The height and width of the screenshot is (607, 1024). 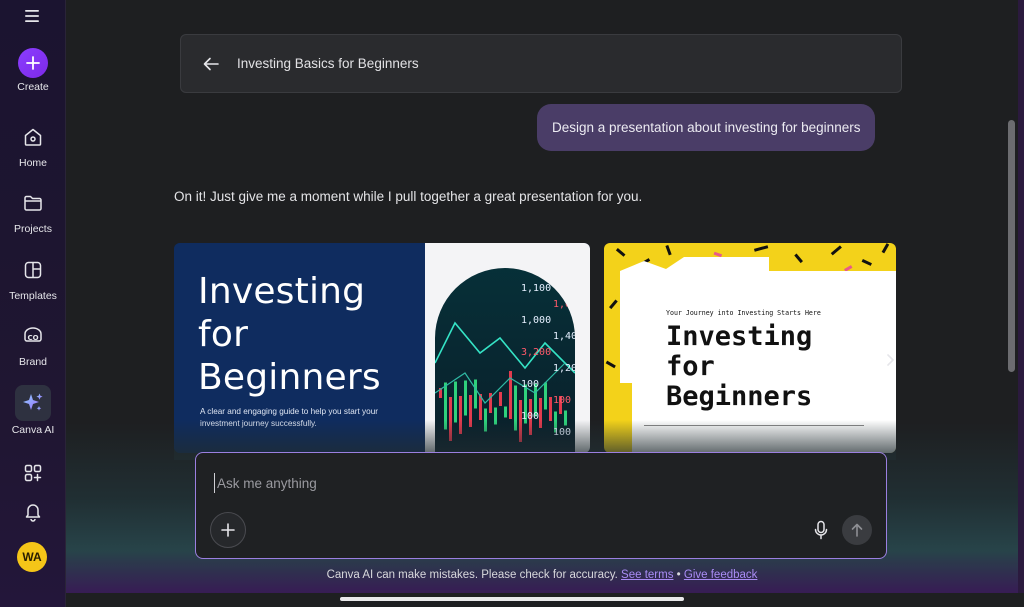 I want to click on folder-icon, so click(x=33, y=203).